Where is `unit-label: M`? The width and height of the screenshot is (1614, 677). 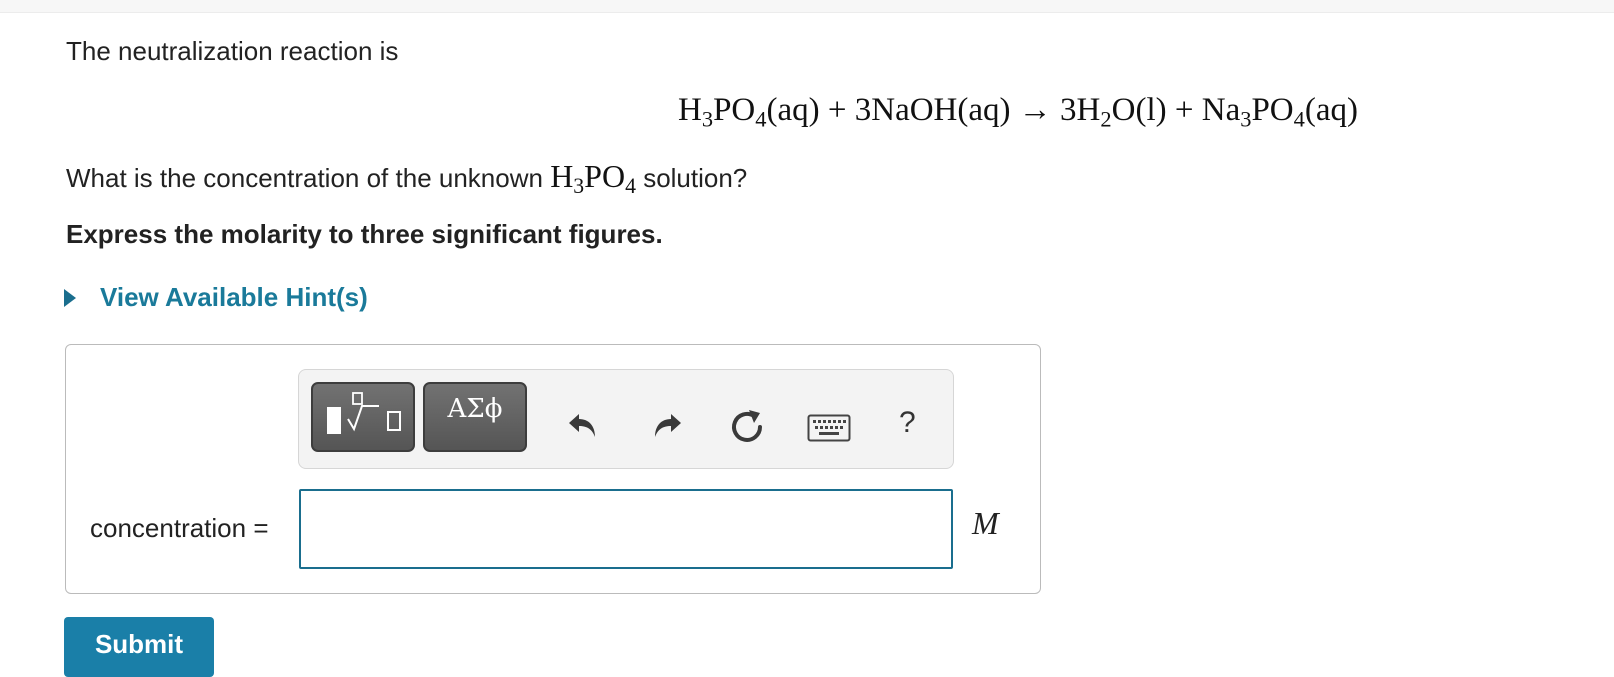
unit-label: M is located at coordinates (985, 523).